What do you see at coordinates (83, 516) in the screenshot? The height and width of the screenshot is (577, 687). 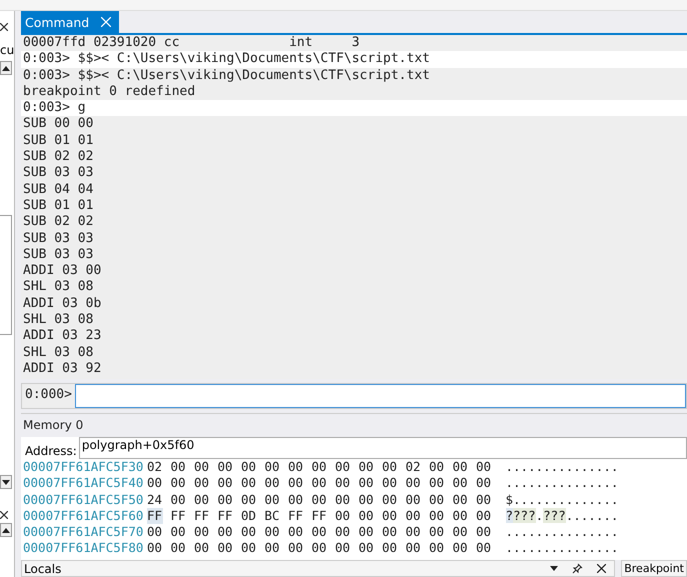 I see `memory-address: 00007FF61AFC5F60` at bounding box center [83, 516].